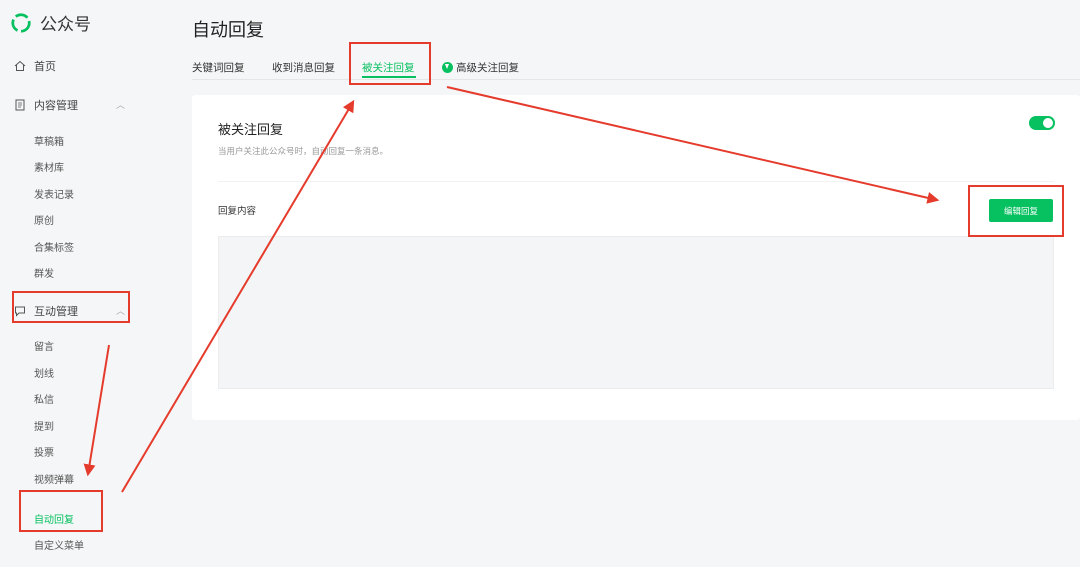  Describe the element at coordinates (59, 544) in the screenshot. I see `sidebar-item-custom-menu: 自定义菜单` at that location.